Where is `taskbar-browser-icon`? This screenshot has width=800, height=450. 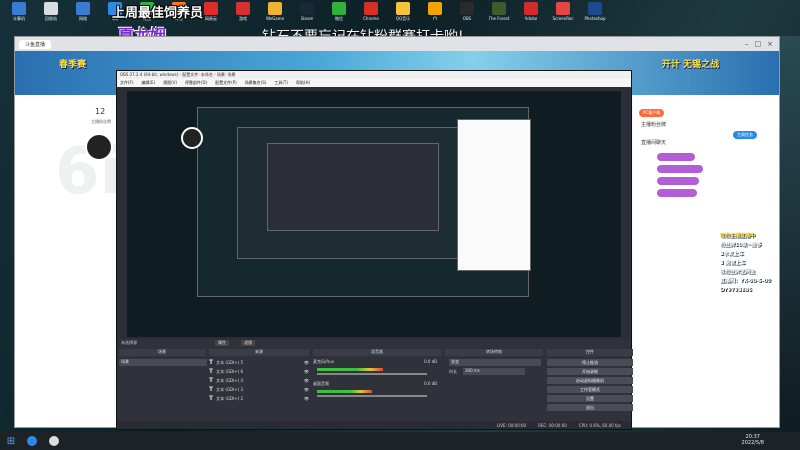 taskbar-browser-icon is located at coordinates (32, 441).